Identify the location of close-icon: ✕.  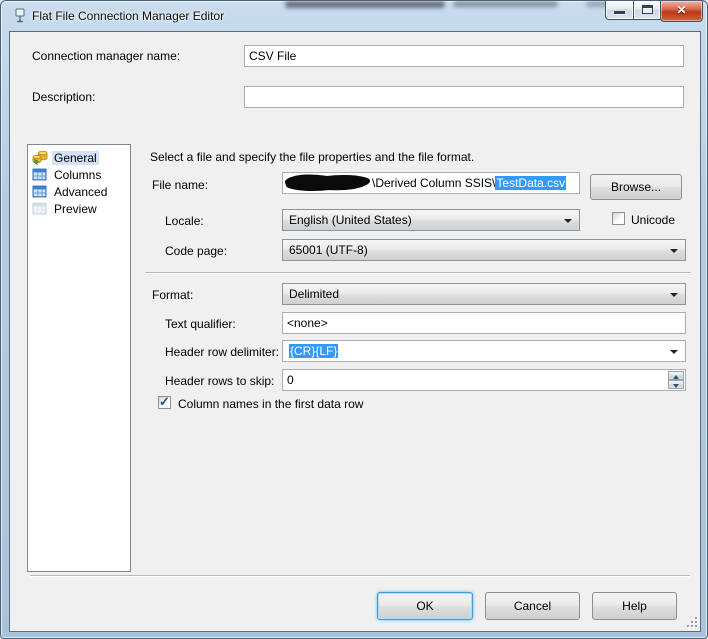
(681, 10).